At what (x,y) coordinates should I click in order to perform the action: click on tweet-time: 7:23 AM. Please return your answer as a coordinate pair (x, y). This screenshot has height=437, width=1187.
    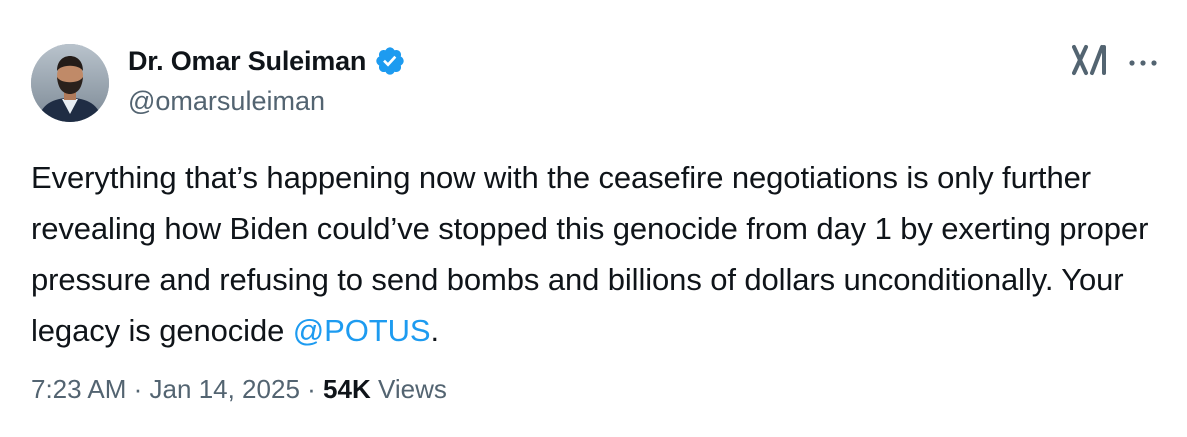
    Looking at the image, I should click on (78, 389).